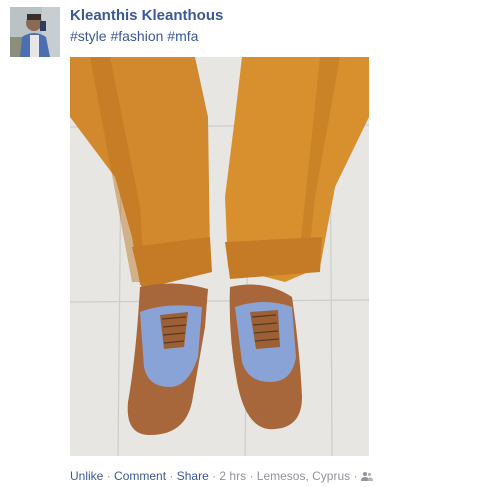 The height and width of the screenshot is (487, 478). What do you see at coordinates (140, 476) in the screenshot?
I see `comment-link: Comment` at bounding box center [140, 476].